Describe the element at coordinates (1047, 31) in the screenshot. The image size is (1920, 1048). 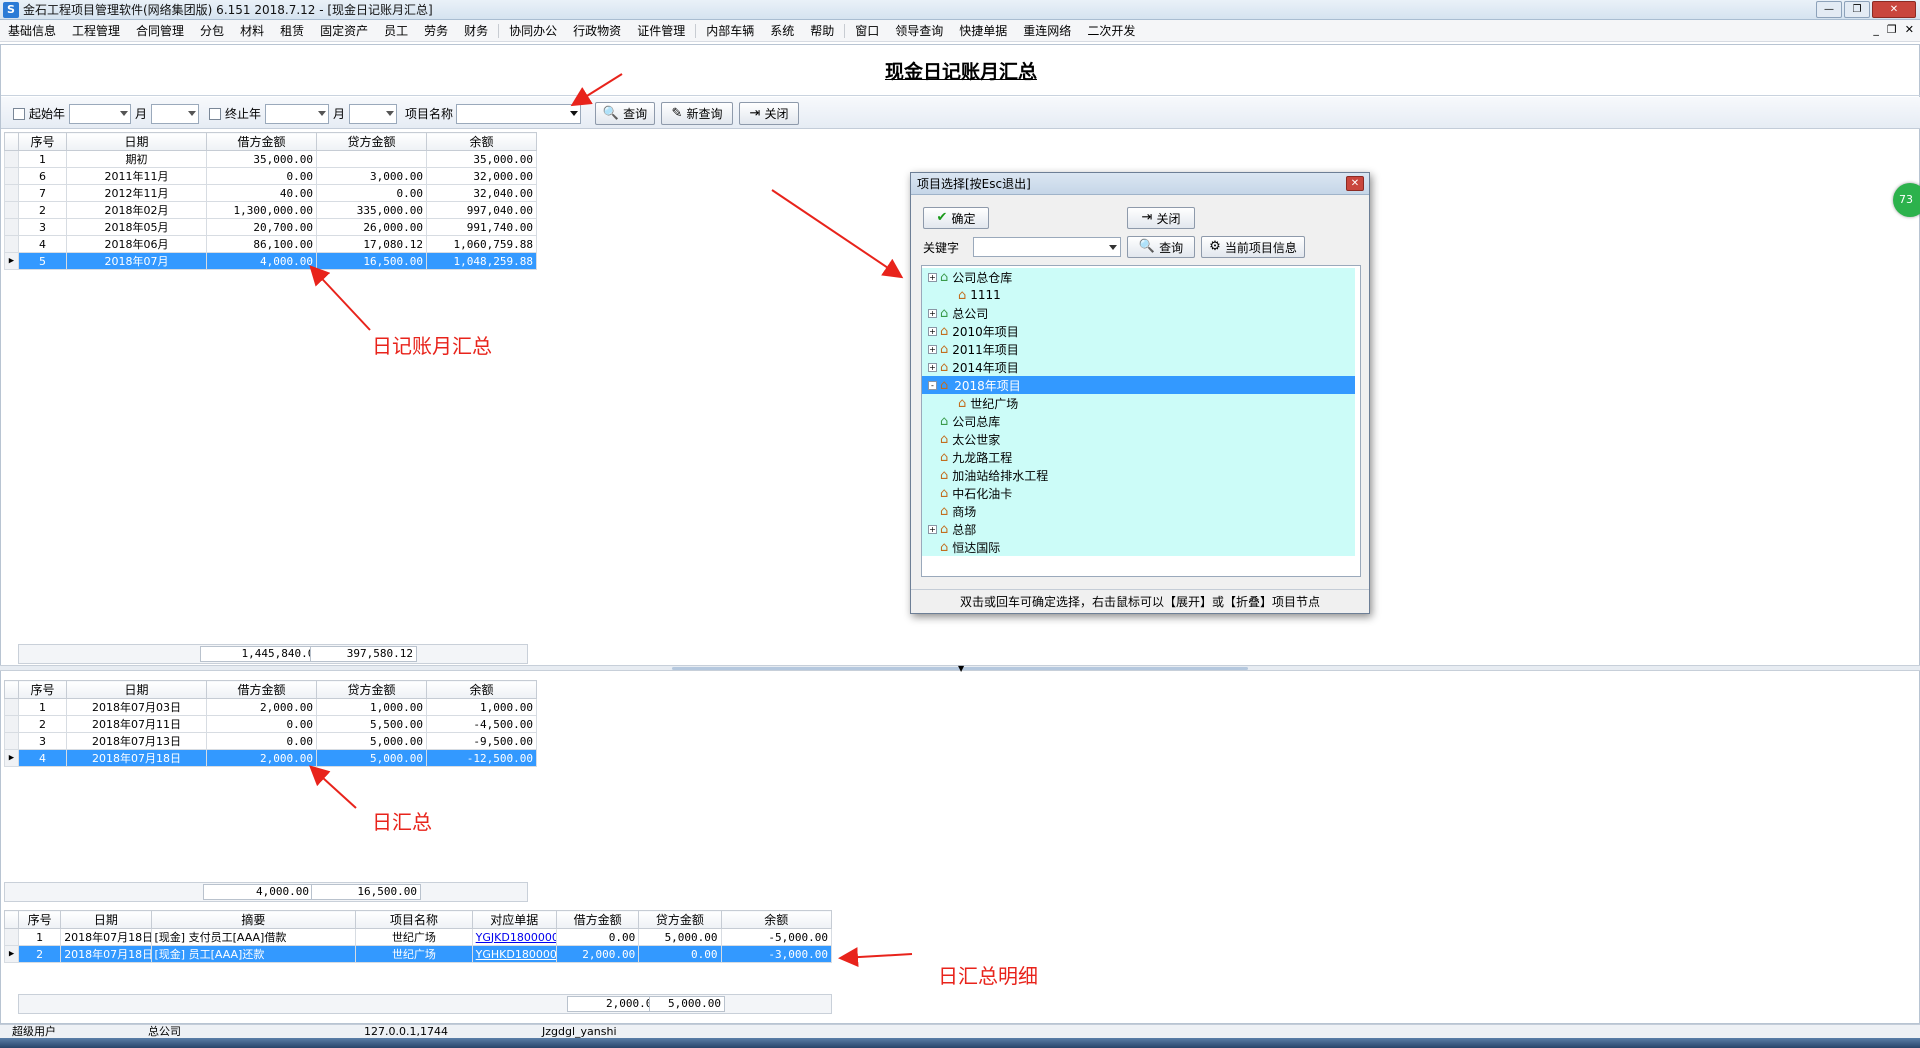
I see `menu-item-19: 重连网络` at that location.